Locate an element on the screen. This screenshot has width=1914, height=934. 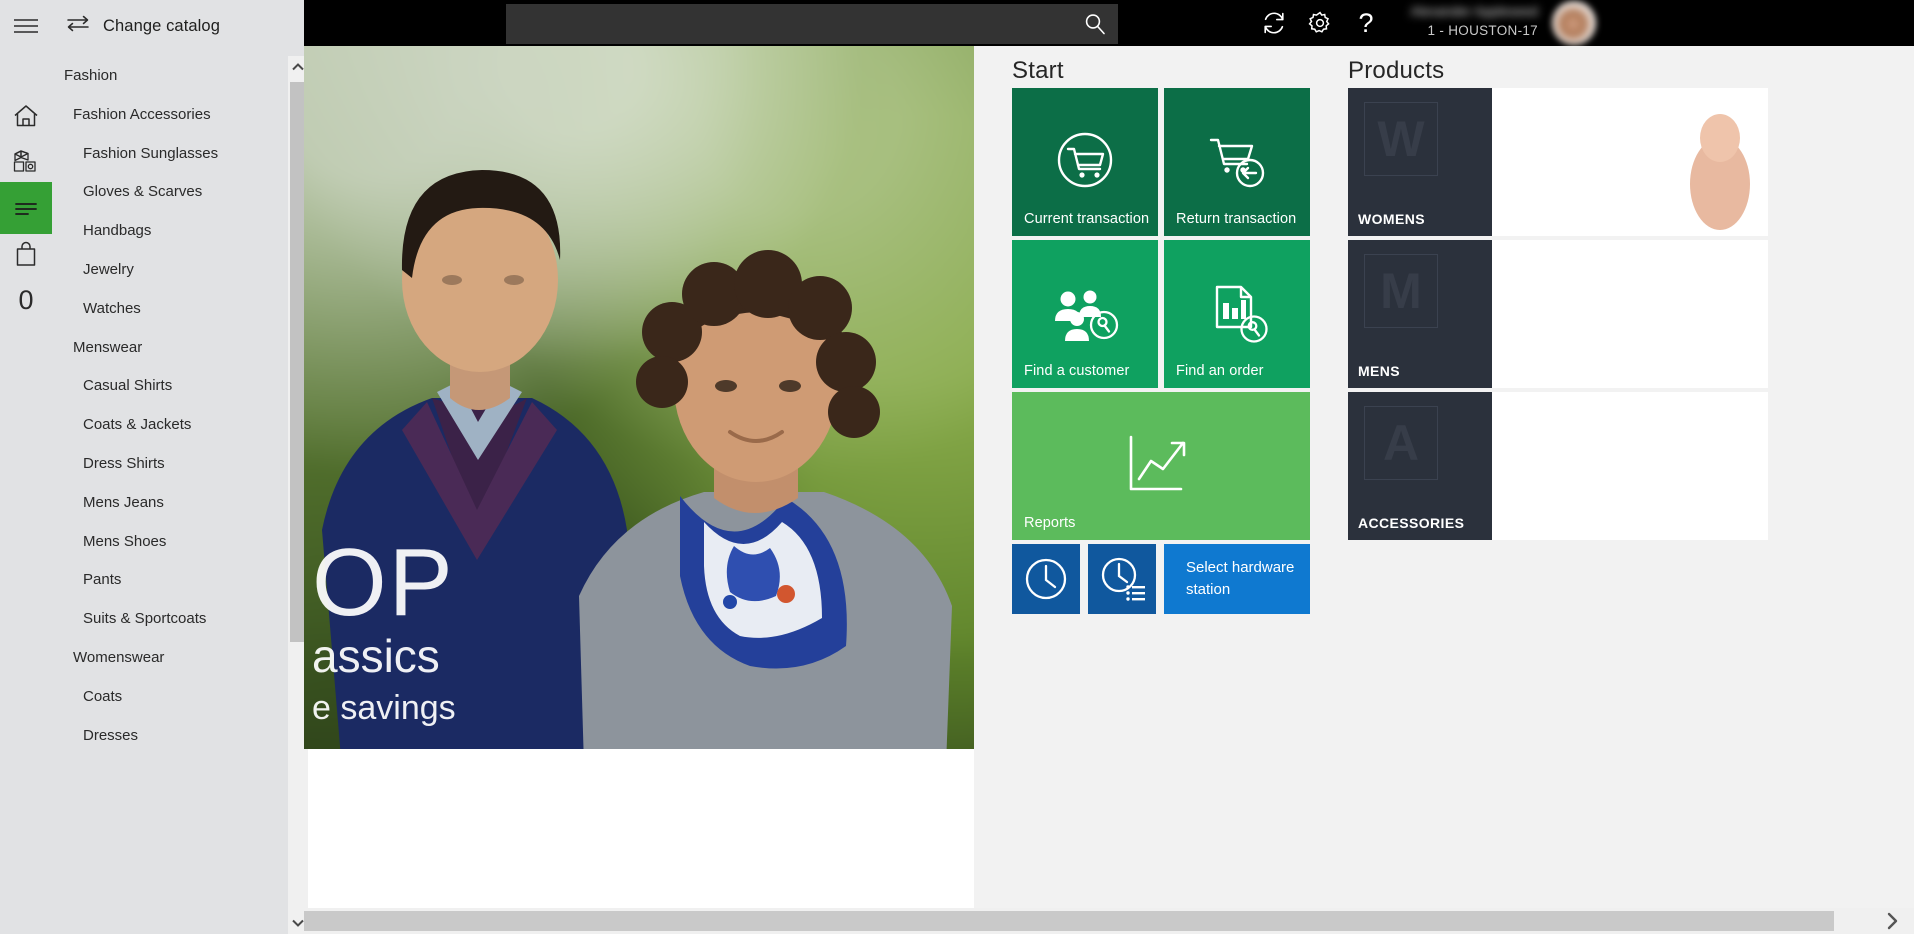
product-tile-label: MENS is located at coordinates (1379, 371).